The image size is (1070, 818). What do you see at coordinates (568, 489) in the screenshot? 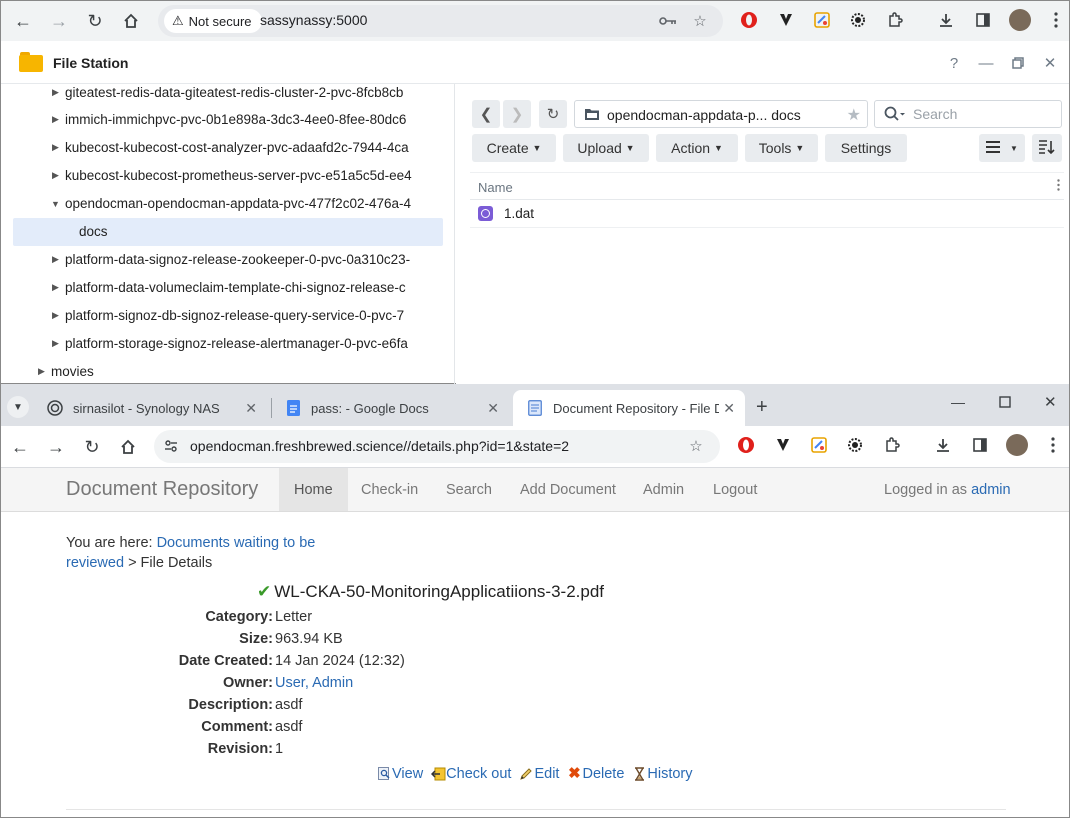
I see `nav-add-document: Add Document` at bounding box center [568, 489].